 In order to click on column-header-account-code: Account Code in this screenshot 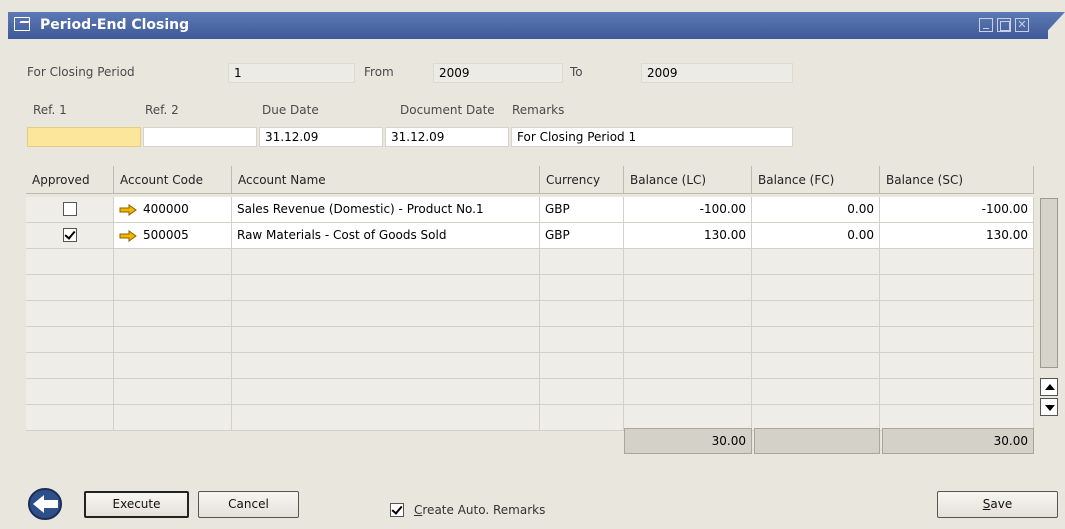, I will do `click(173, 180)`.